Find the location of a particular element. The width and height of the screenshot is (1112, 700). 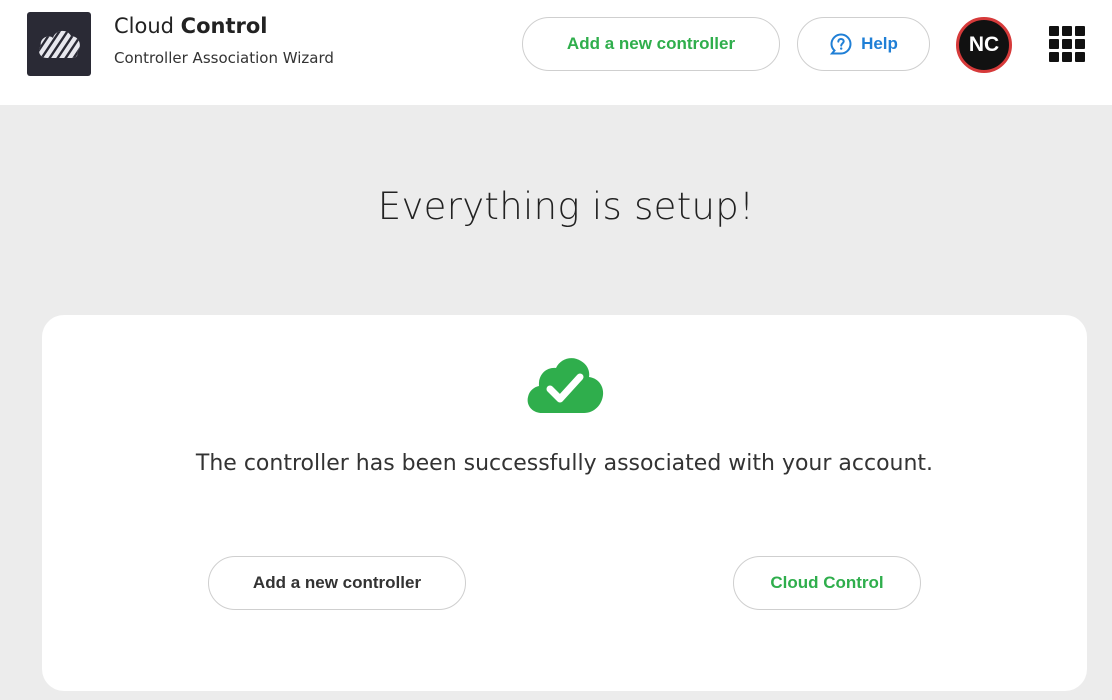

avatar-initials: NC is located at coordinates (984, 44).